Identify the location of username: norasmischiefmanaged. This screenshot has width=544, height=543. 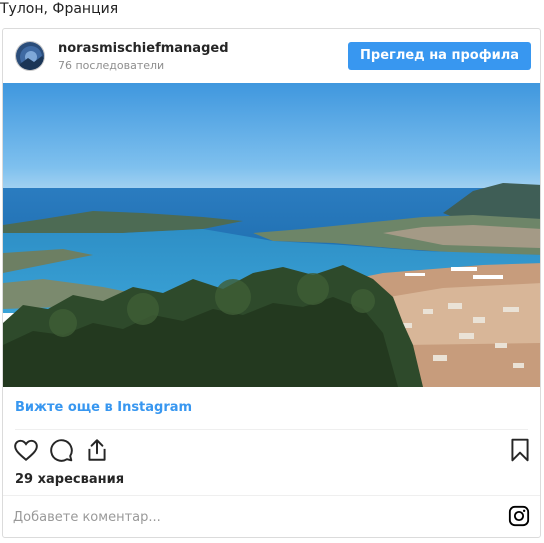
(143, 48).